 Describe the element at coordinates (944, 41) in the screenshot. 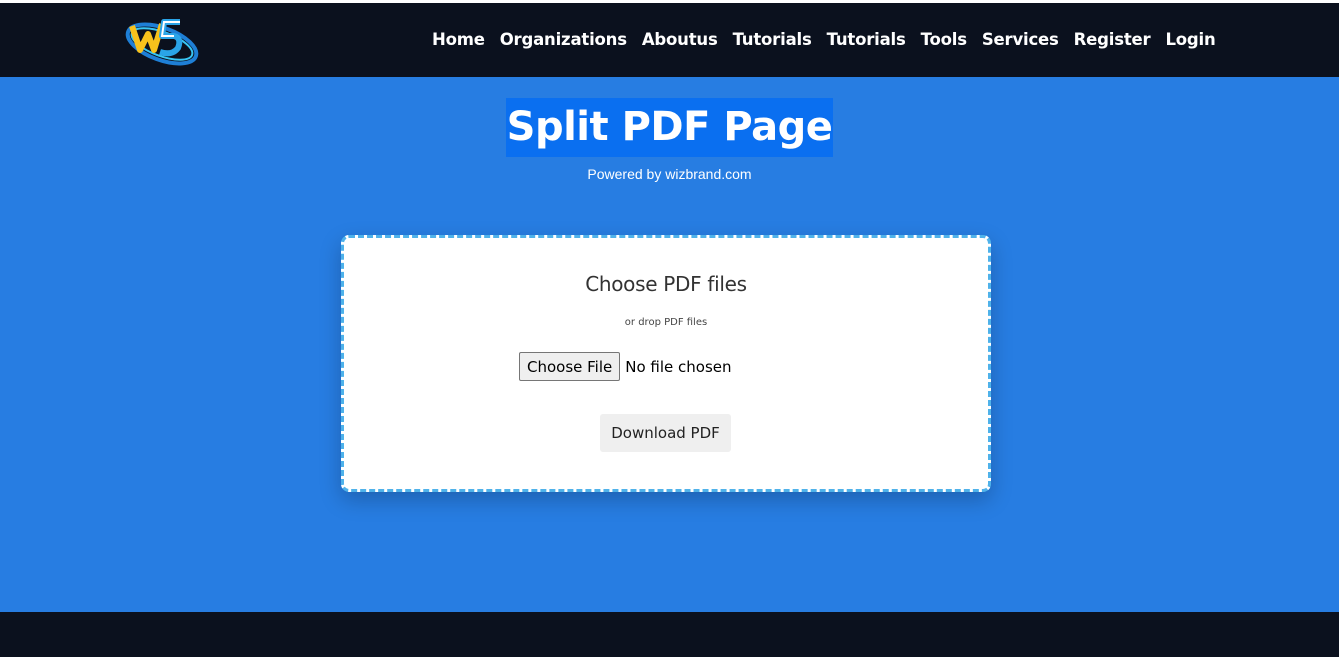

I see `nav-tools: Tools` at that location.